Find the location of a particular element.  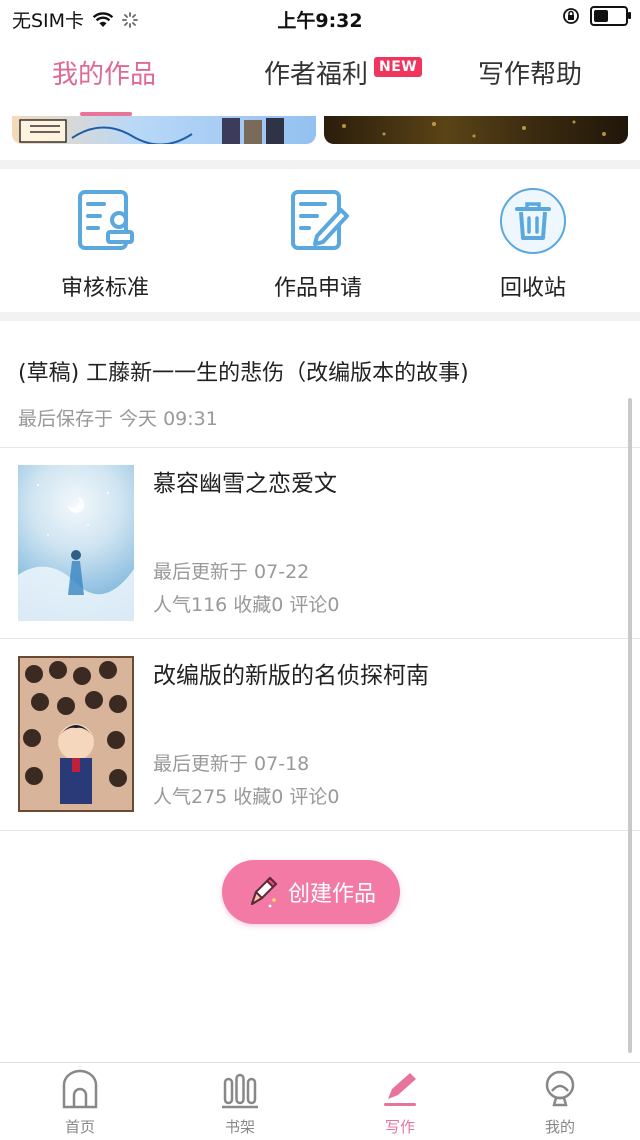

tab-author-benefits: 作者福利 is located at coordinates (316, 72).